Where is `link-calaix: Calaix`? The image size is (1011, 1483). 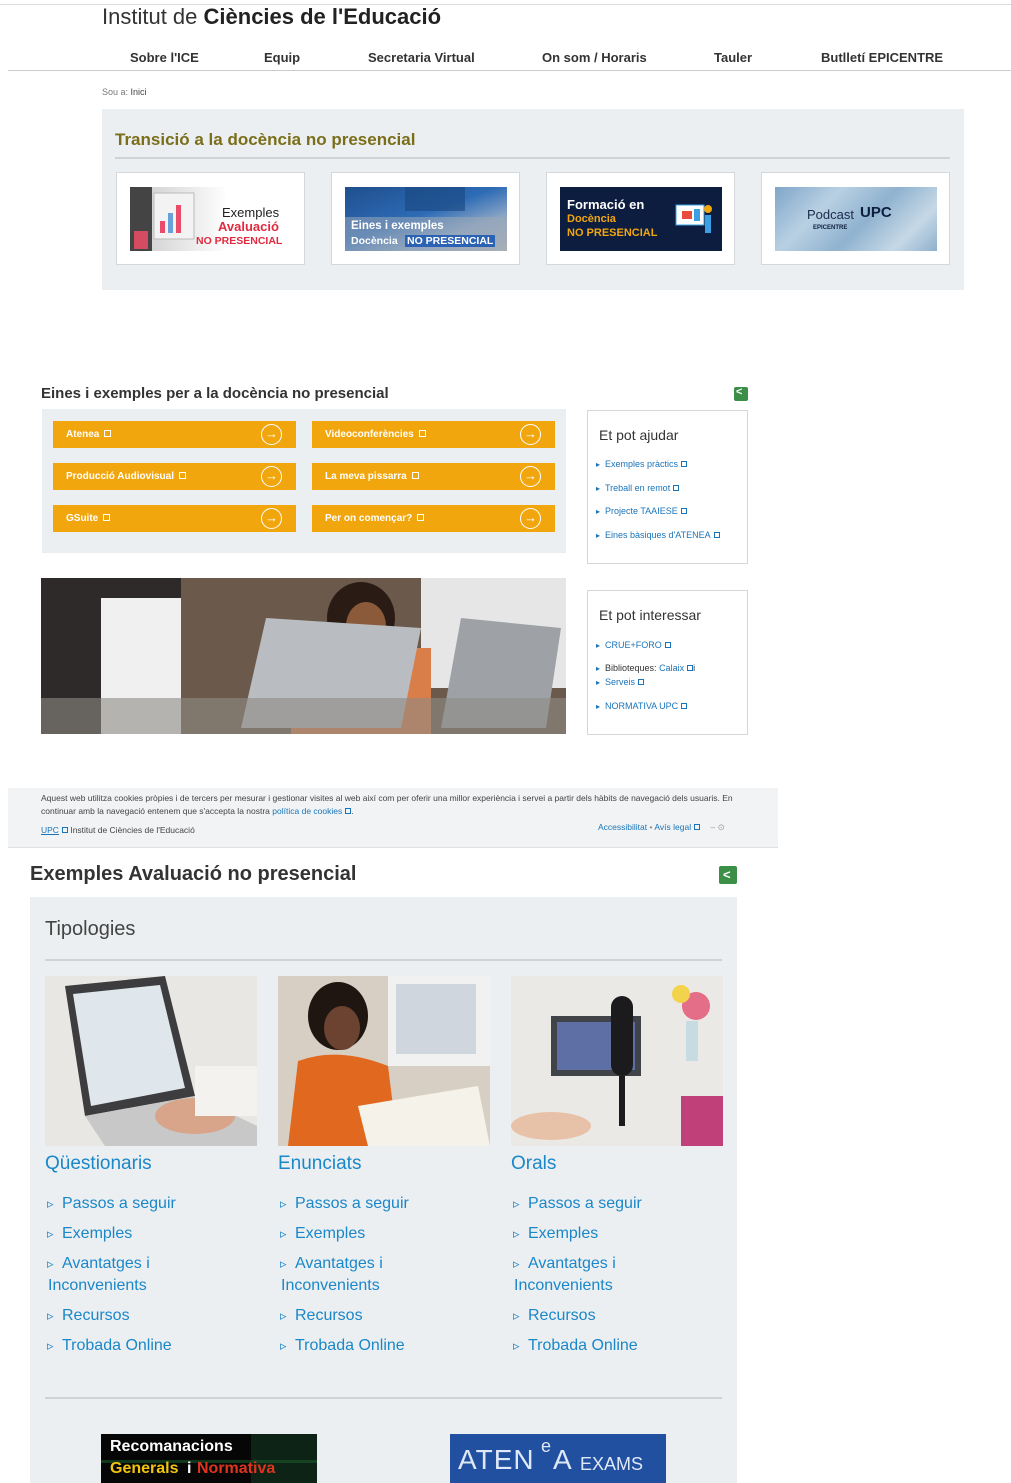 link-calaix: Calaix is located at coordinates (676, 668).